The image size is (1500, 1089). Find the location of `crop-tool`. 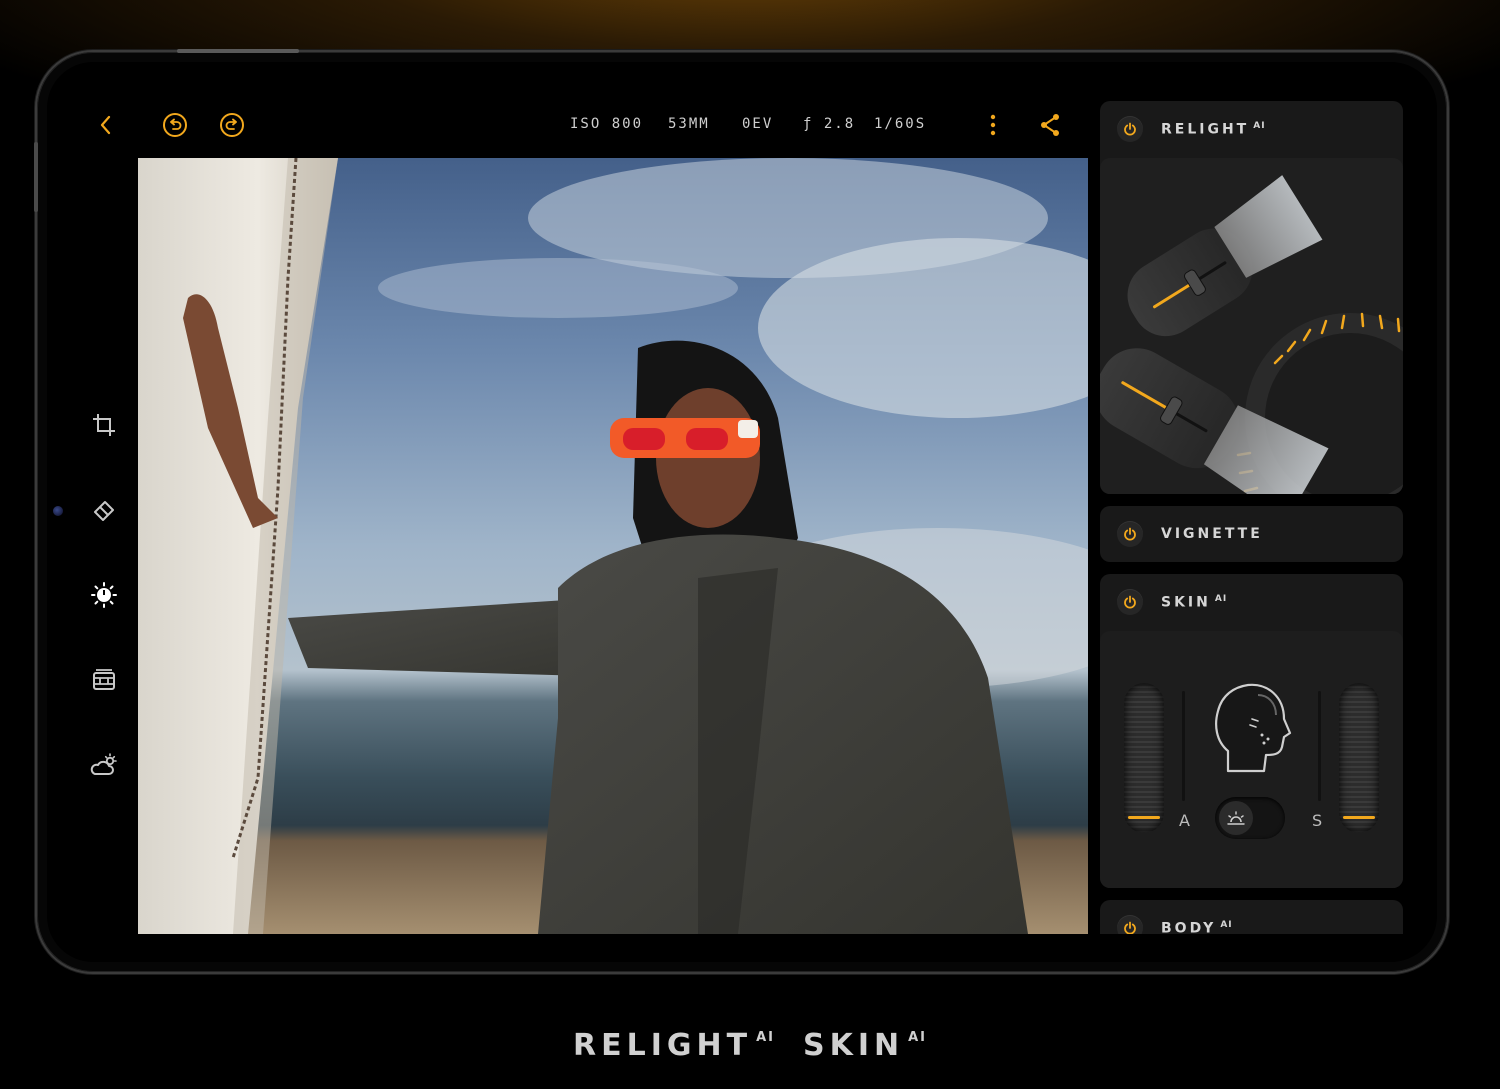

crop-tool is located at coordinates (104, 425).